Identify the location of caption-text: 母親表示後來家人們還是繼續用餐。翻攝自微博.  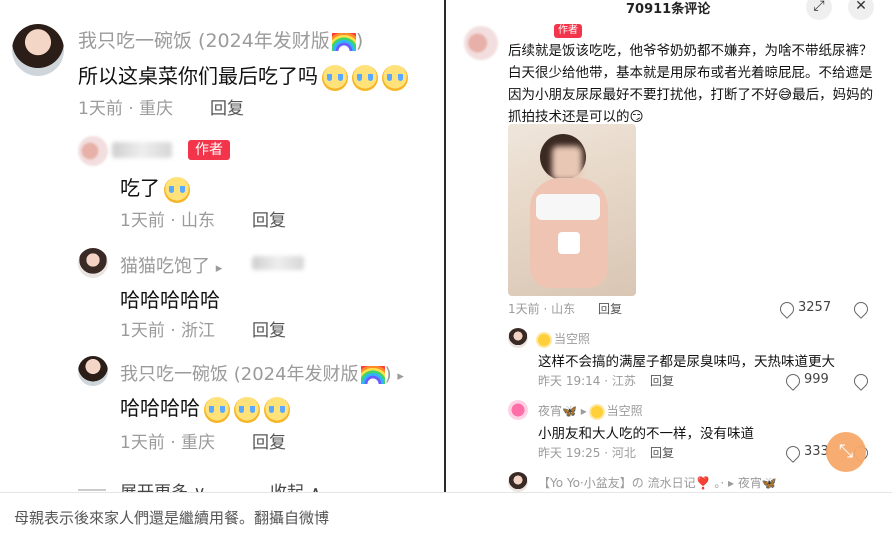
(172, 518).